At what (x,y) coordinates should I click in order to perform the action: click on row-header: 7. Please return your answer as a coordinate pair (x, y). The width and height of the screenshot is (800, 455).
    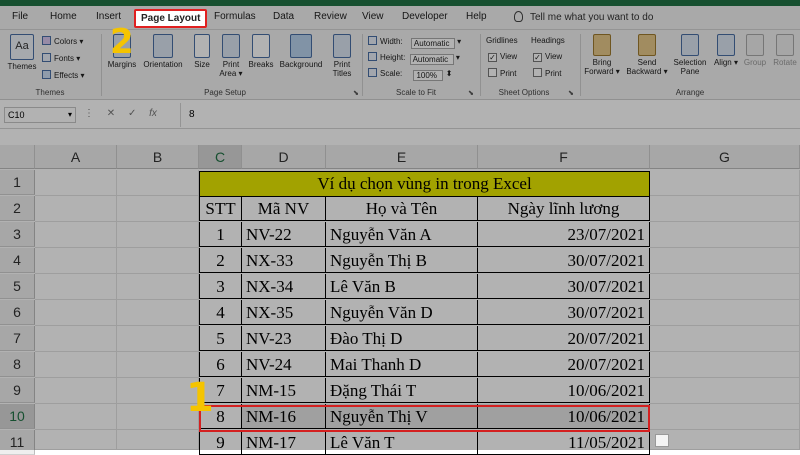
    Looking at the image, I should click on (17, 338).